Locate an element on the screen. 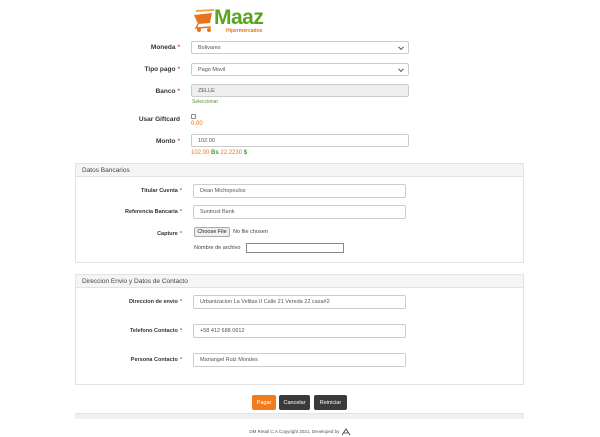 This screenshot has height=437, width=600. giftcard-checkbox is located at coordinates (193, 116).